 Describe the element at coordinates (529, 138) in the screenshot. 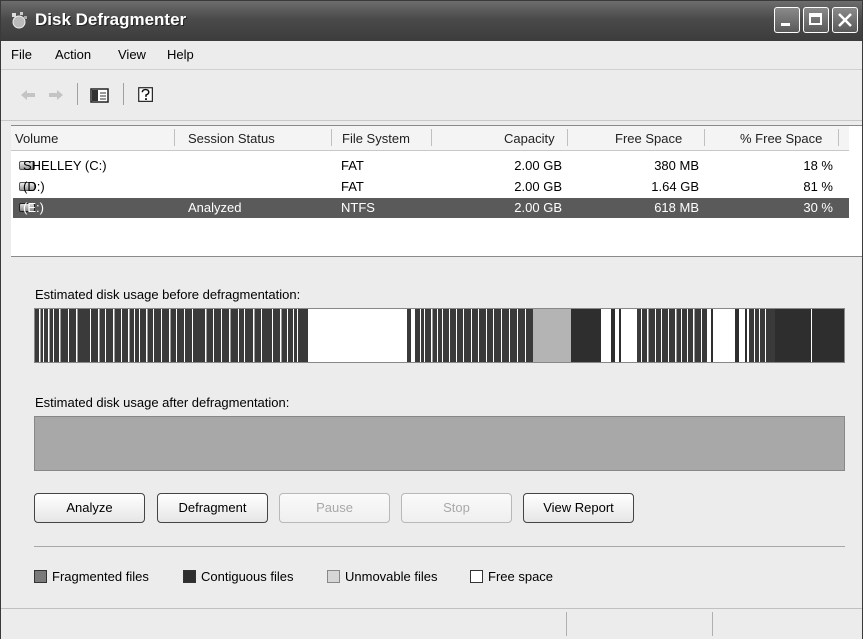

I see `column-header-capacity: Capacity` at that location.